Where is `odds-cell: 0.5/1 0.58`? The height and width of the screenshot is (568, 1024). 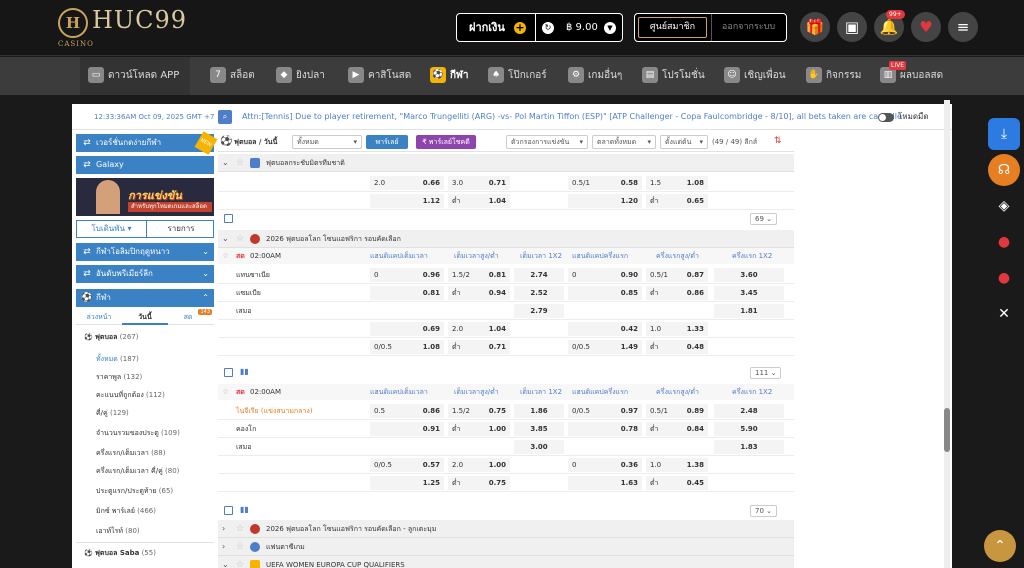 odds-cell: 0.5/1 0.58 is located at coordinates (605, 183).